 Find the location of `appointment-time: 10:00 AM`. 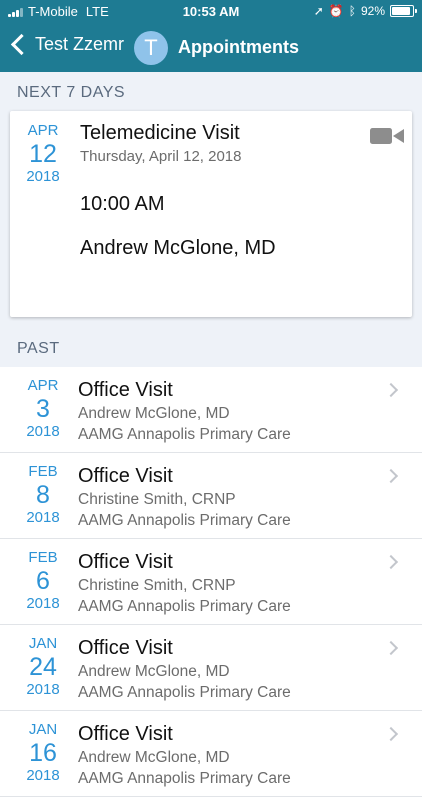

appointment-time: 10:00 AM is located at coordinates (122, 204).